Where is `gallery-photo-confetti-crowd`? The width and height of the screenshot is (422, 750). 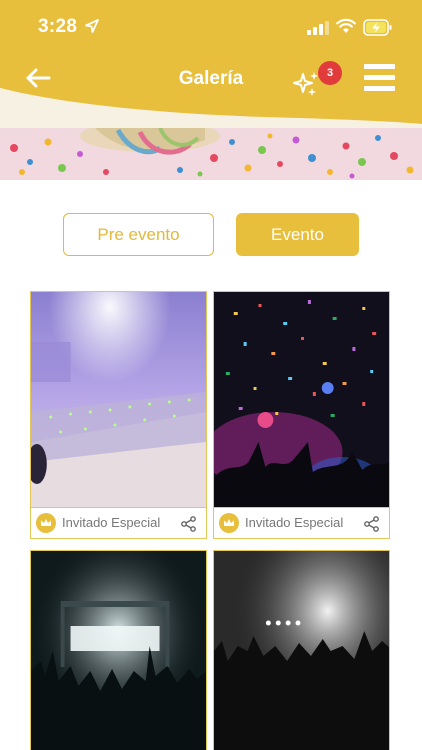 gallery-photo-confetti-crowd is located at coordinates (301, 399).